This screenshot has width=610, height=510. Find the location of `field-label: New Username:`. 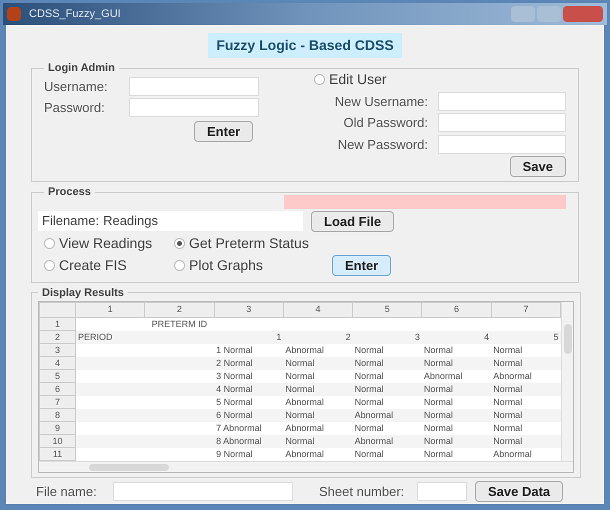

field-label: New Username: is located at coordinates (381, 101).